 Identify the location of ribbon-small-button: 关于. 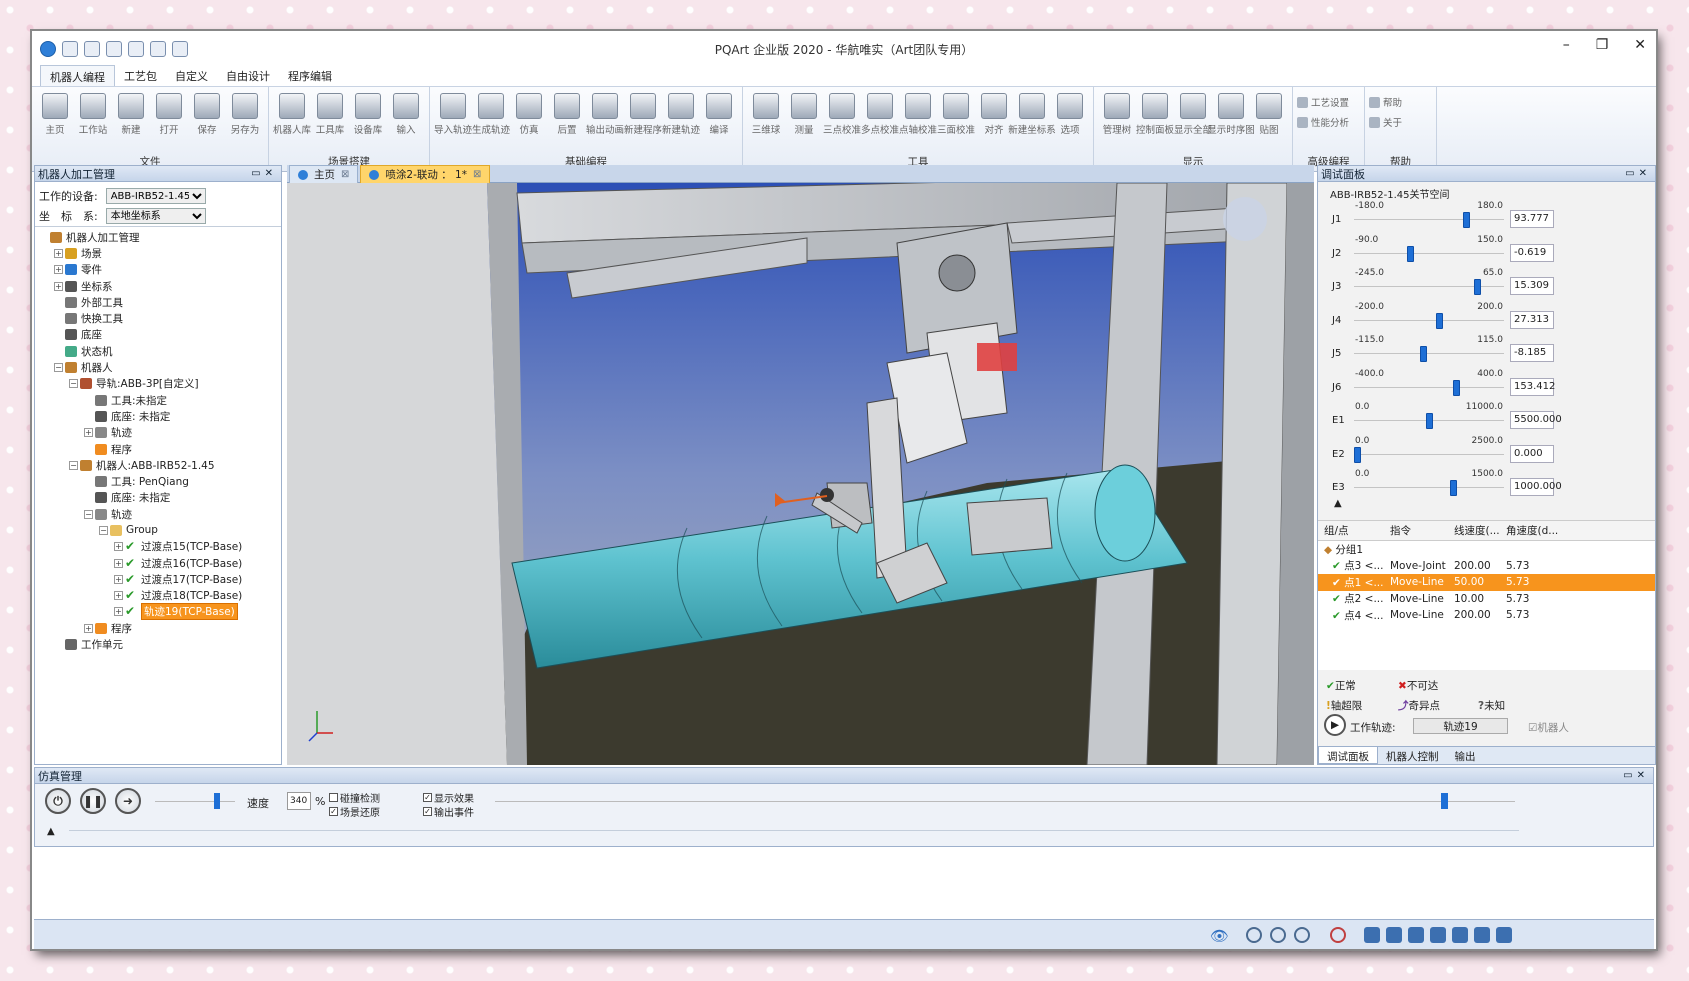
(1385, 122).